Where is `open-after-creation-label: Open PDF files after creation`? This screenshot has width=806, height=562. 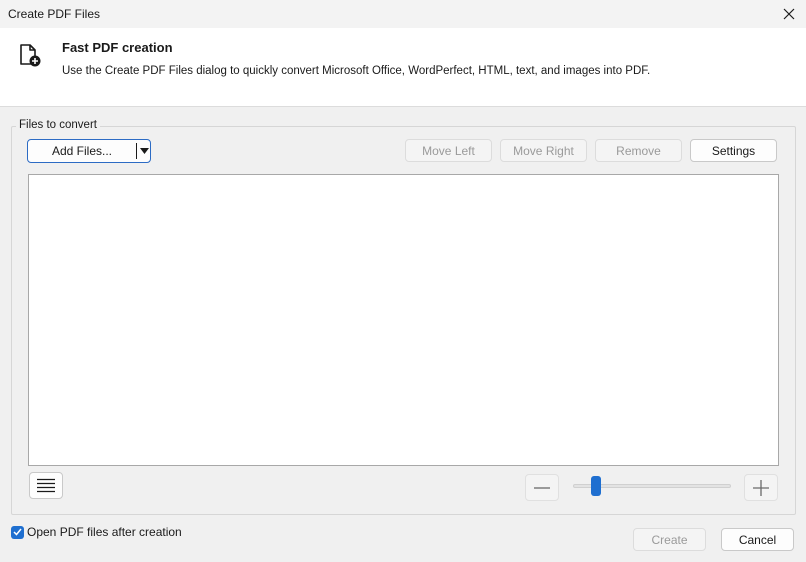
open-after-creation-label: Open PDF files after creation is located at coordinates (104, 532).